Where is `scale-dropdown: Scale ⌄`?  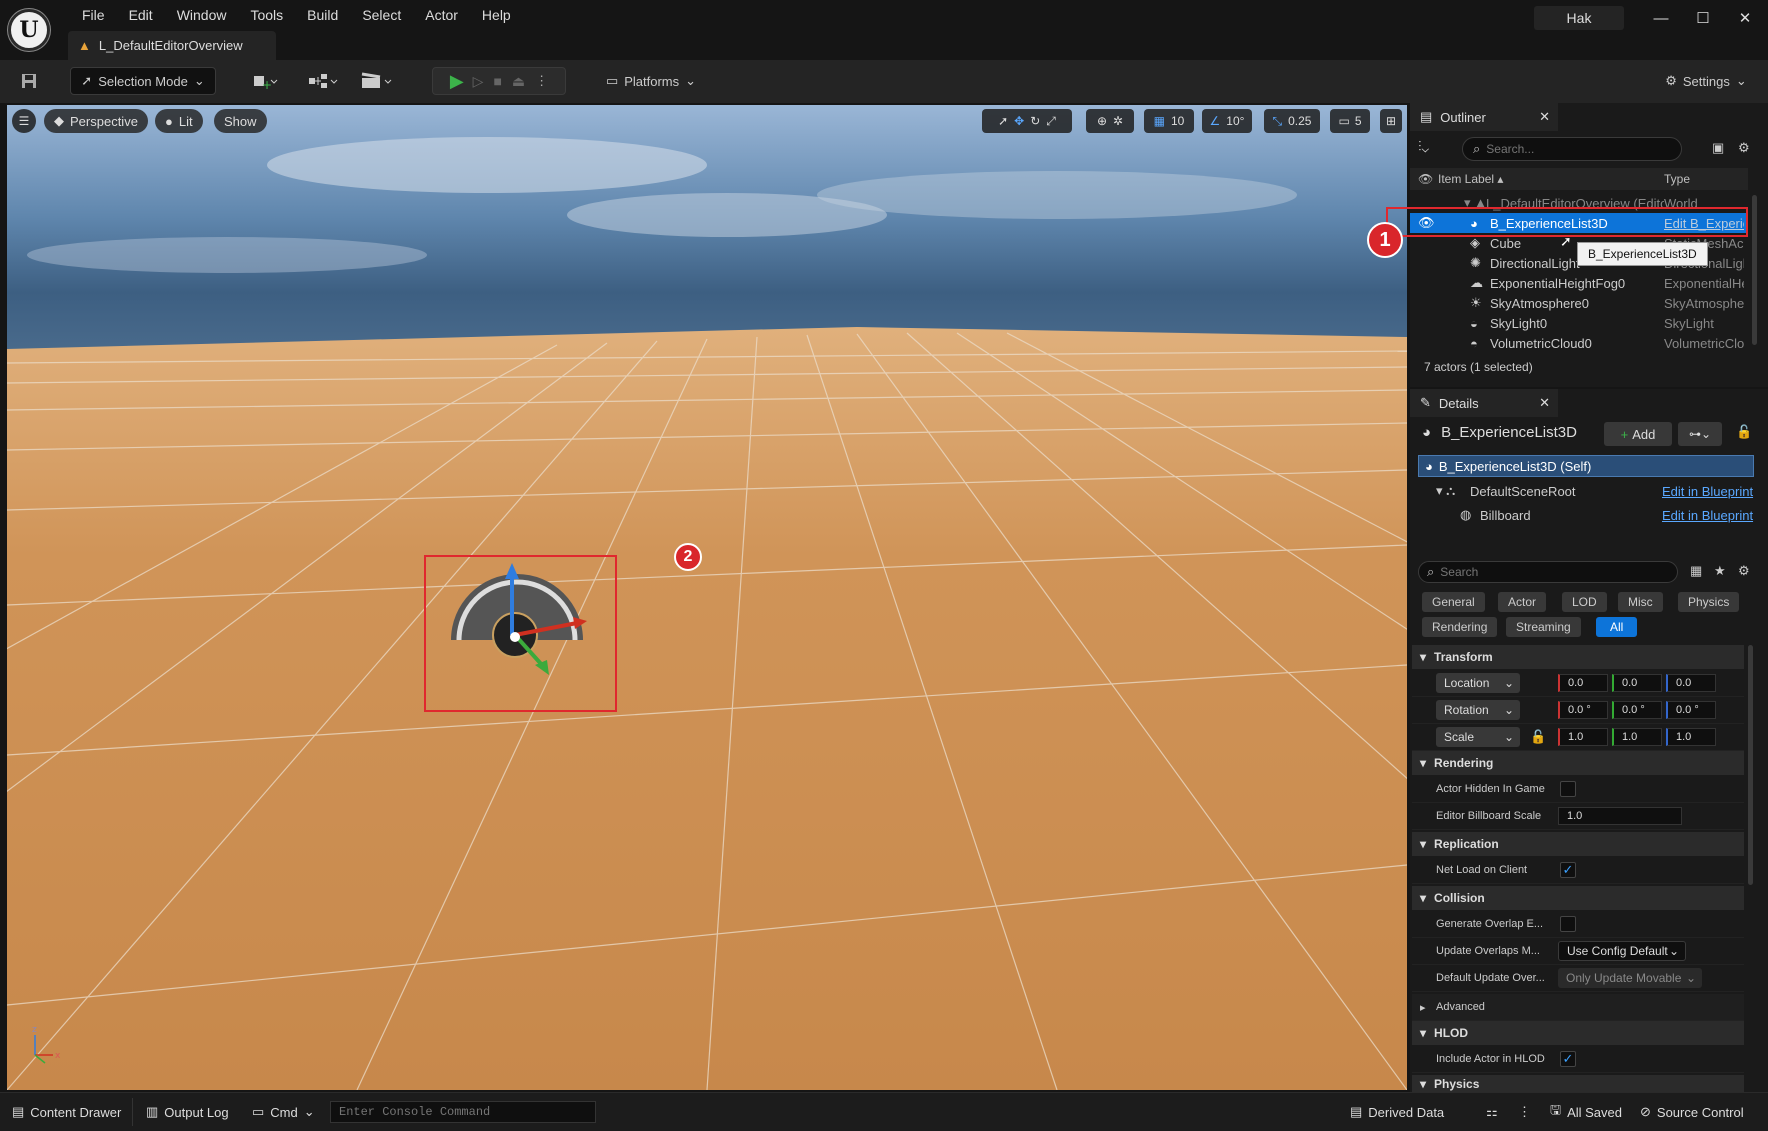
scale-dropdown: Scale ⌄ is located at coordinates (1478, 737).